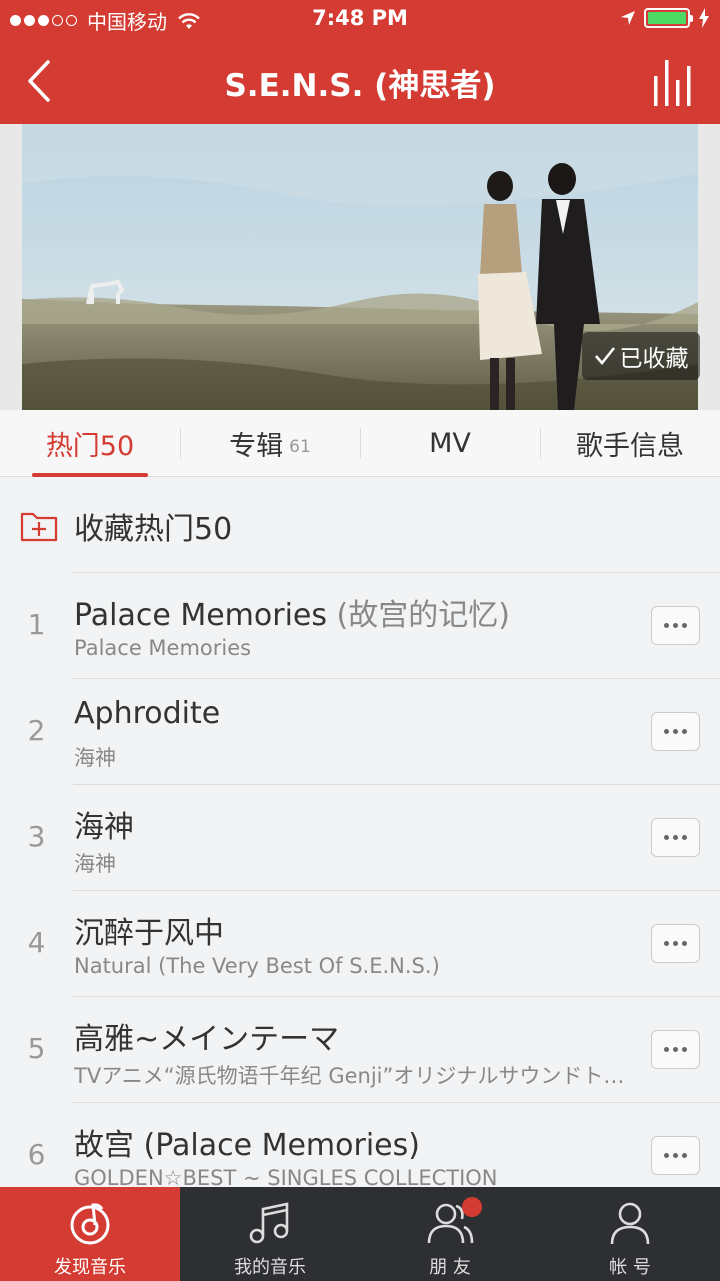 Image resolution: width=720 pixels, height=1281 pixels. I want to click on album-count: 61, so click(300, 447).